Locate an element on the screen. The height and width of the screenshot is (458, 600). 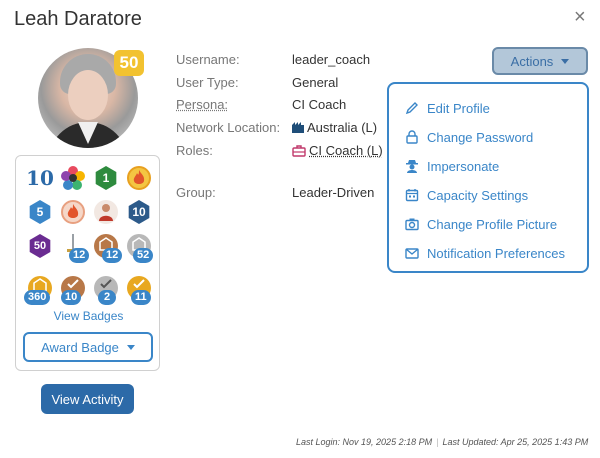
award-badge-button: Award Badge is located at coordinates (88, 347).